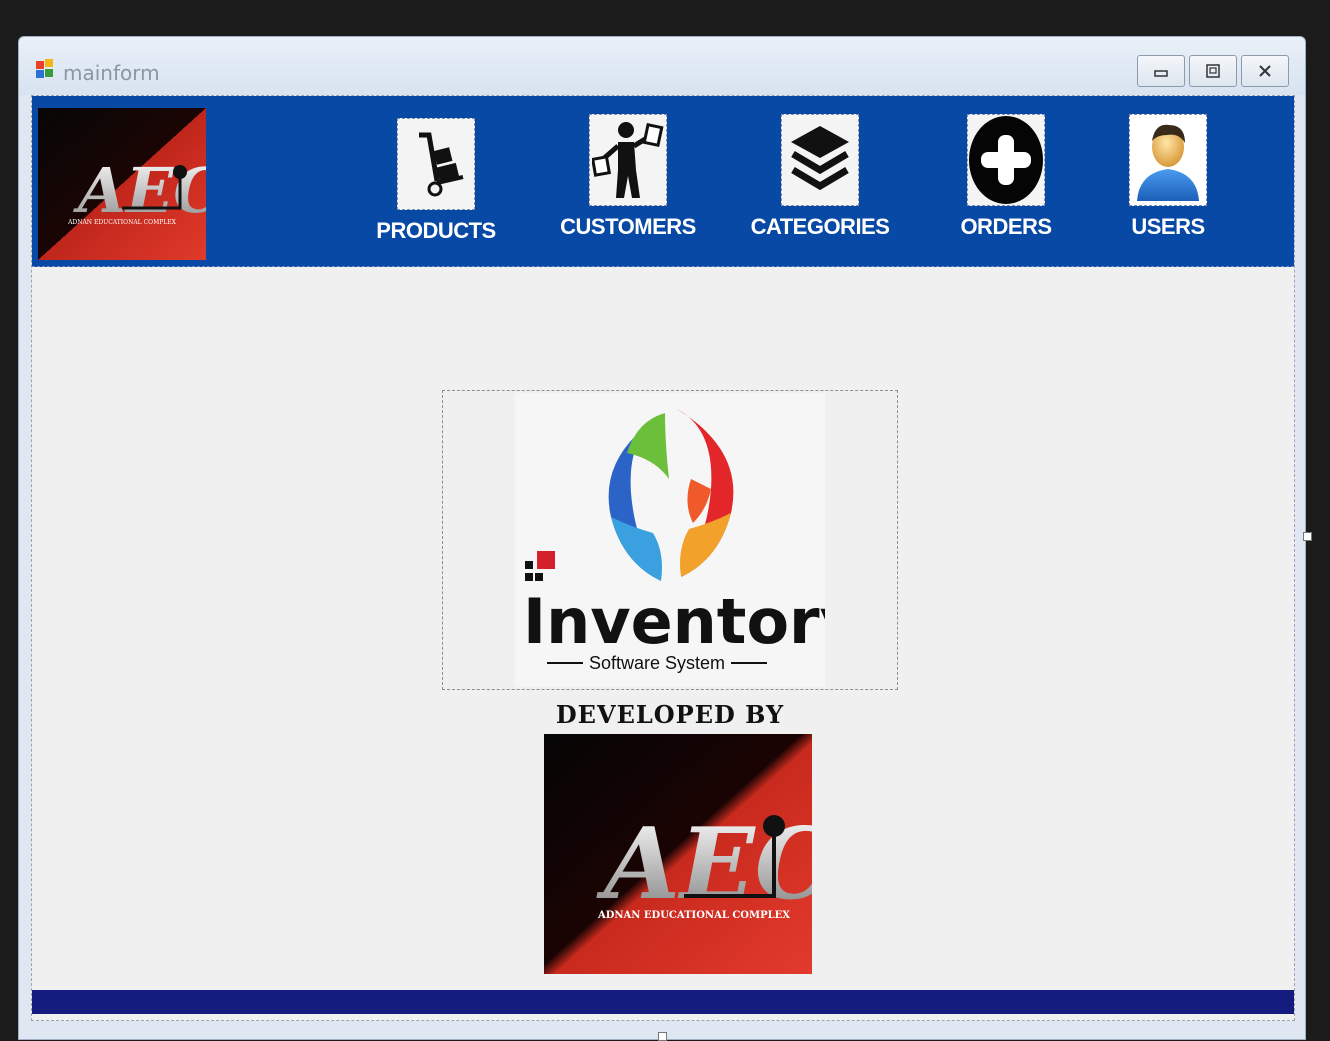 This screenshot has height=1041, width=1330. What do you see at coordinates (441, 164) in the screenshot?
I see `hand-truck-icon` at bounding box center [441, 164].